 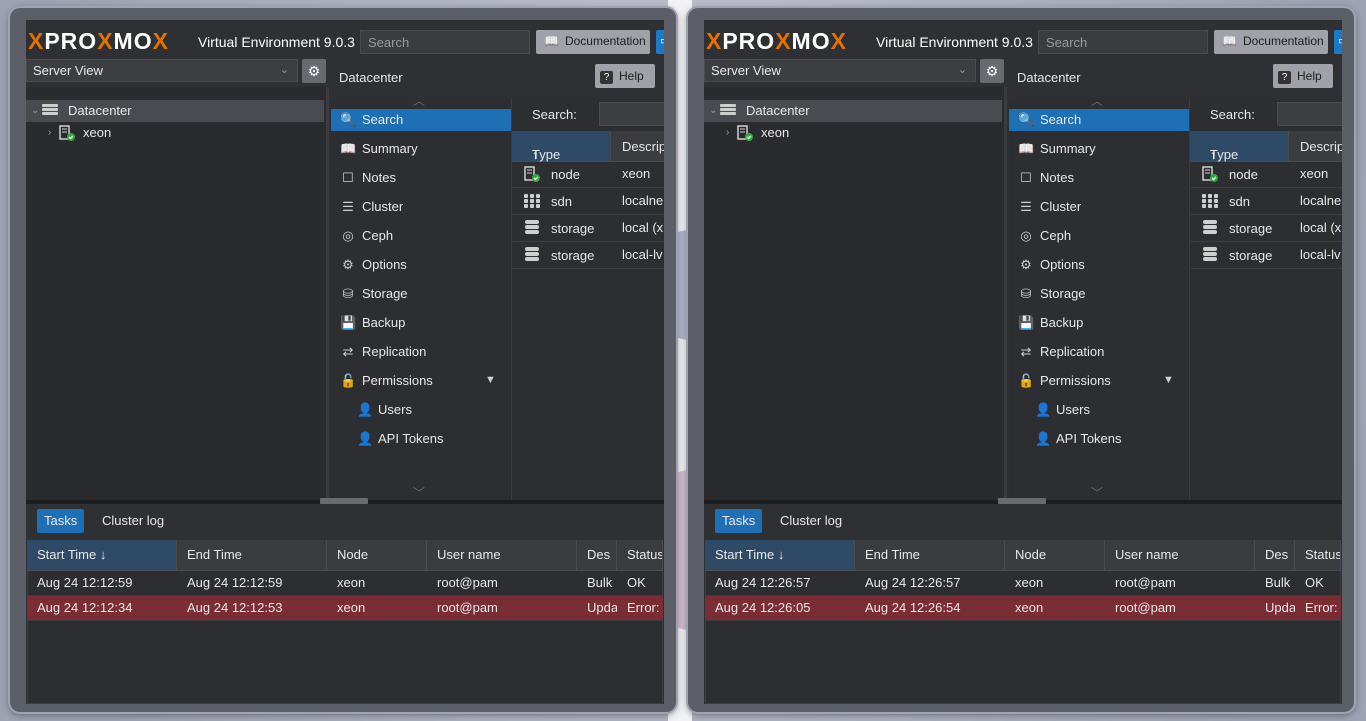 I want to click on grid-description: local (x, so click(x=643, y=227).